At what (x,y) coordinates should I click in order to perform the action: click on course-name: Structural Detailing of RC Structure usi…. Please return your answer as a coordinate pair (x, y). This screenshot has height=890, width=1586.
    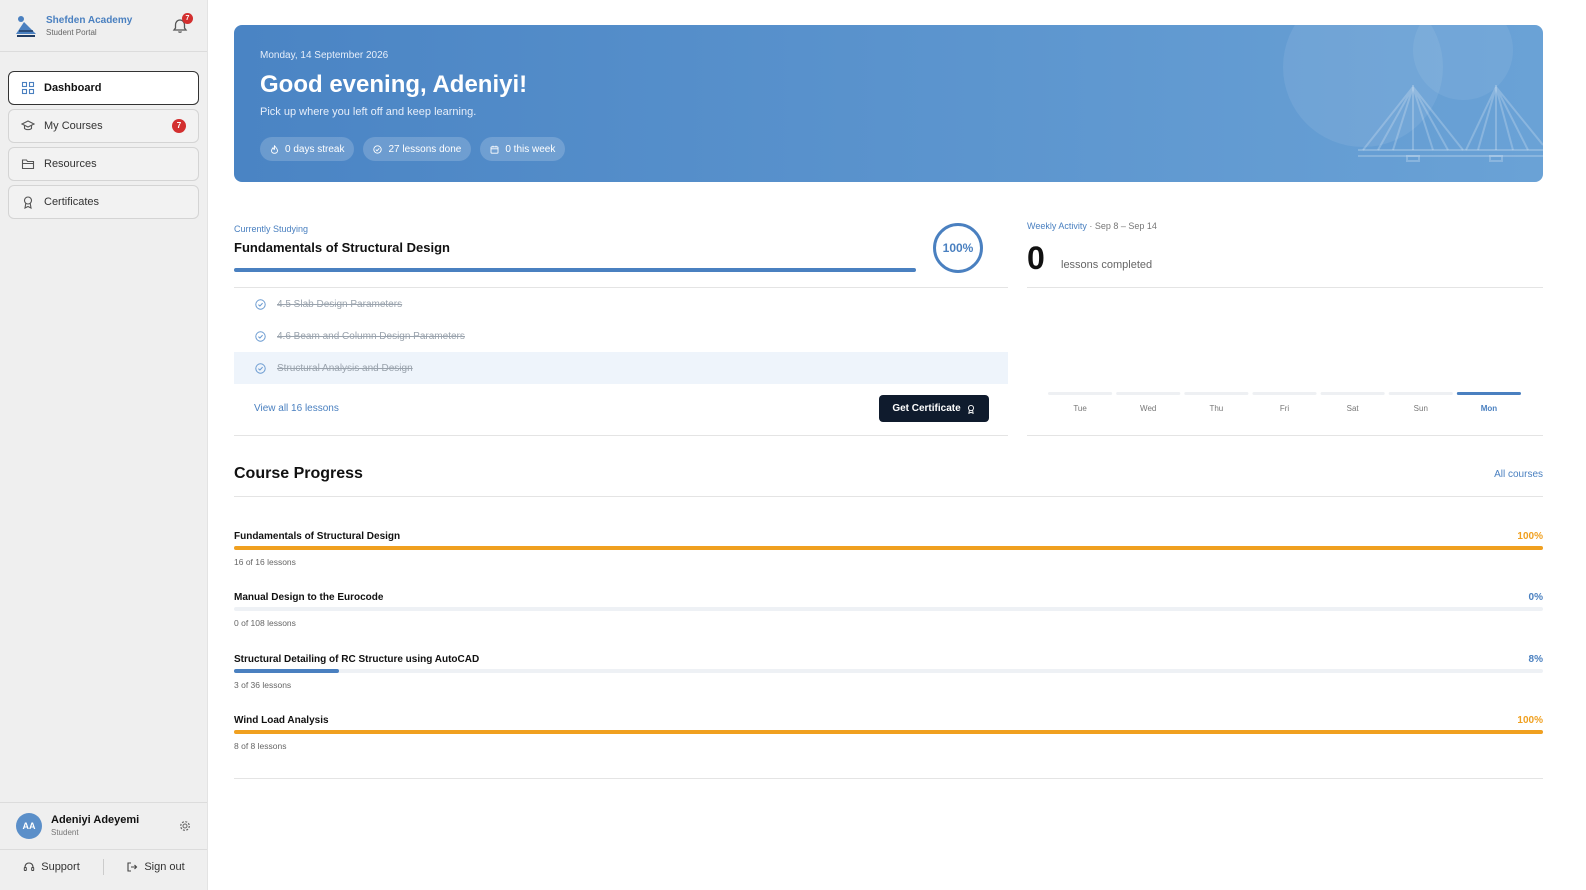
    Looking at the image, I should click on (357, 659).